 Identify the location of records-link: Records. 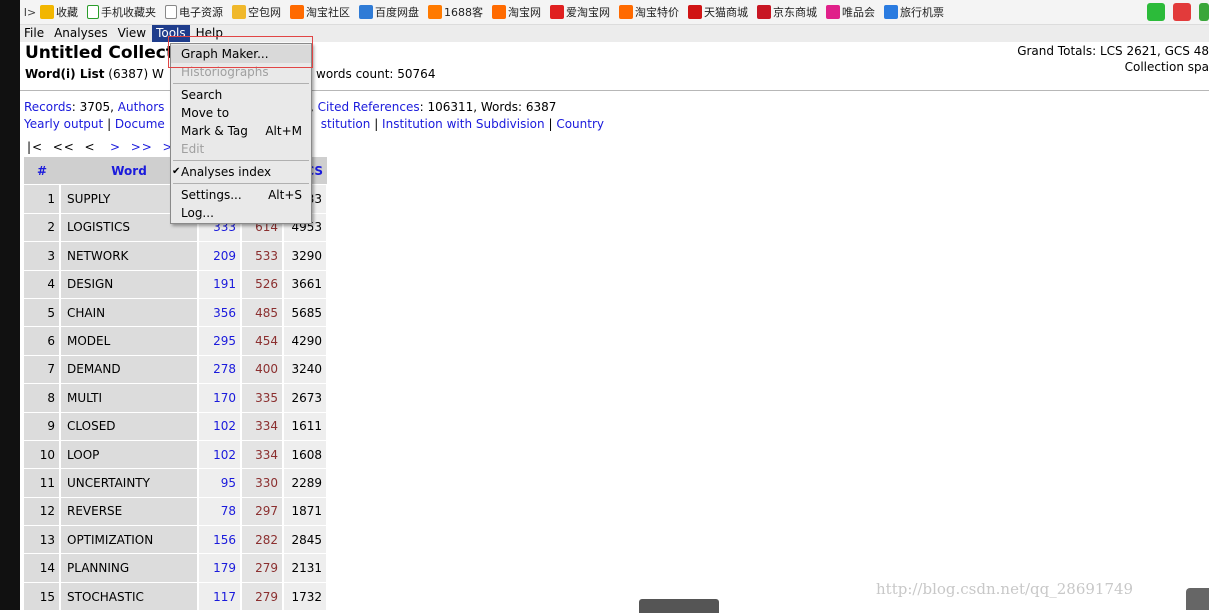
(48, 107).